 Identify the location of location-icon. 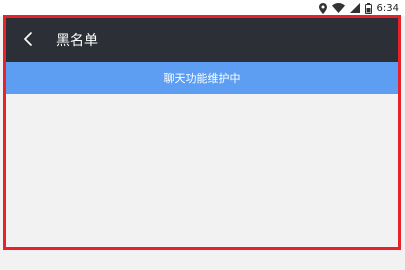
(322, 8).